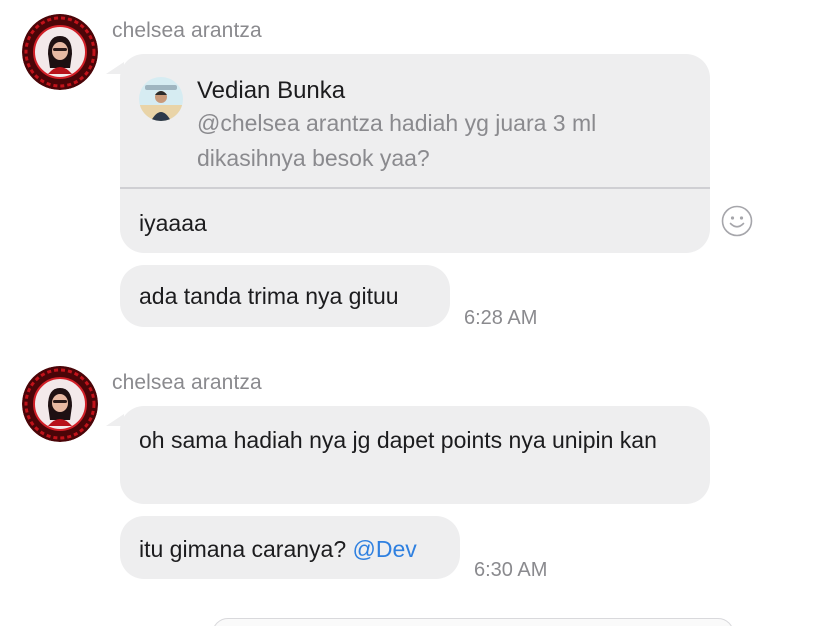  Describe the element at coordinates (385, 549) in the screenshot. I see `user-mention: @Dev` at that location.